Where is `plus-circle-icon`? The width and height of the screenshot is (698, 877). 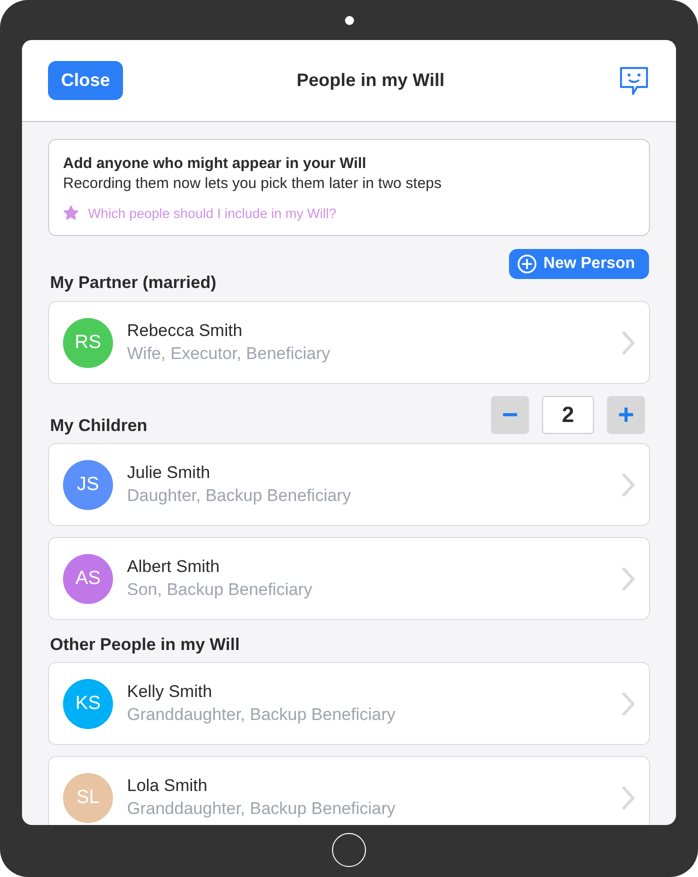
plus-circle-icon is located at coordinates (527, 264).